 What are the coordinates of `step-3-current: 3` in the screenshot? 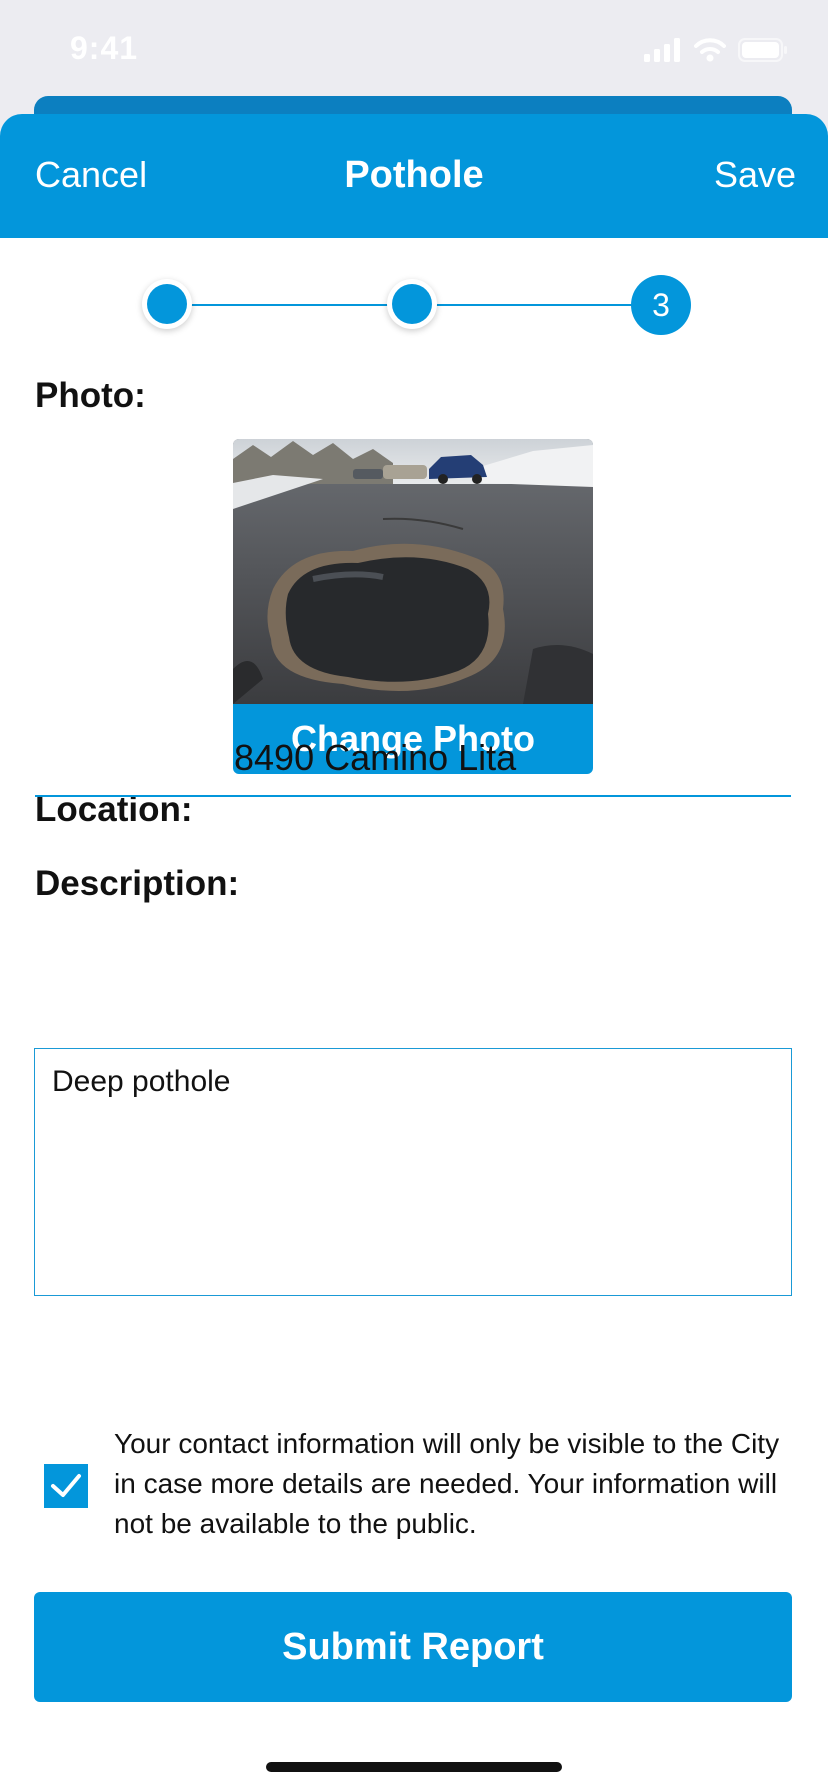 It's located at (661, 305).